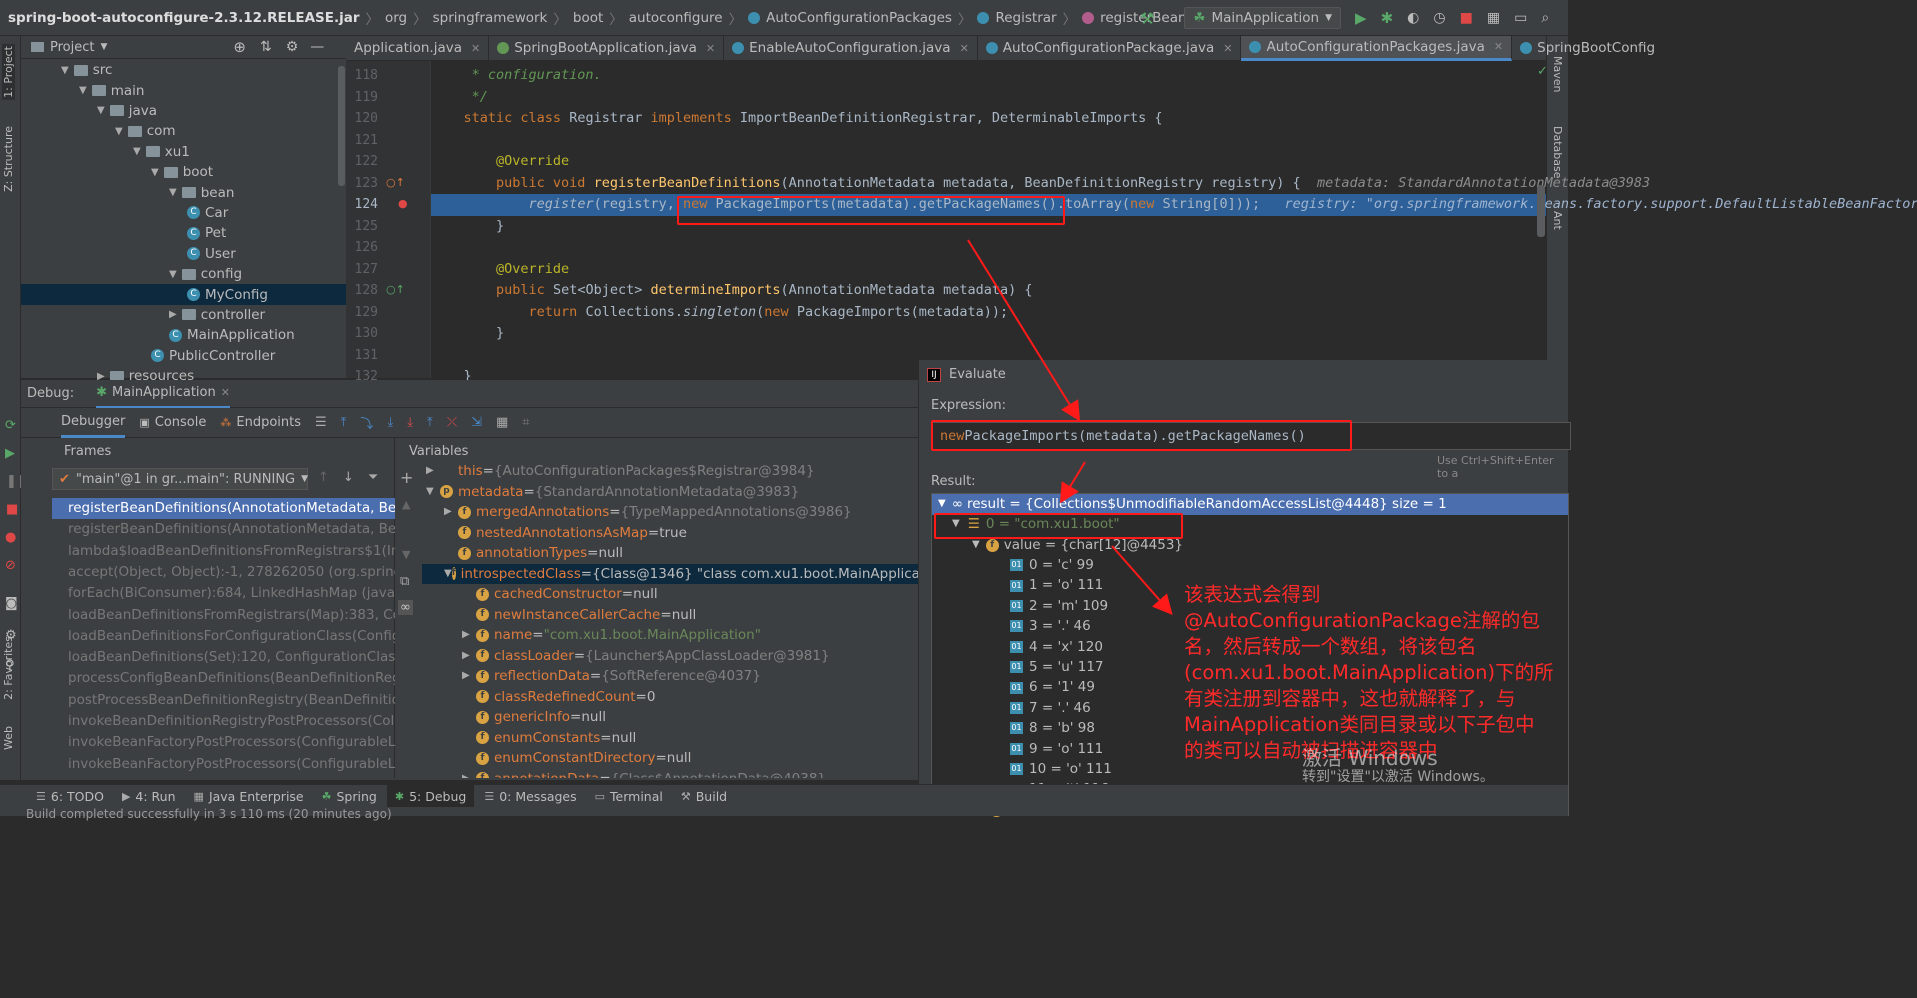 This screenshot has width=1917, height=998. I want to click on bottom-tab-0: ☰ 6: TODO, so click(70, 796).